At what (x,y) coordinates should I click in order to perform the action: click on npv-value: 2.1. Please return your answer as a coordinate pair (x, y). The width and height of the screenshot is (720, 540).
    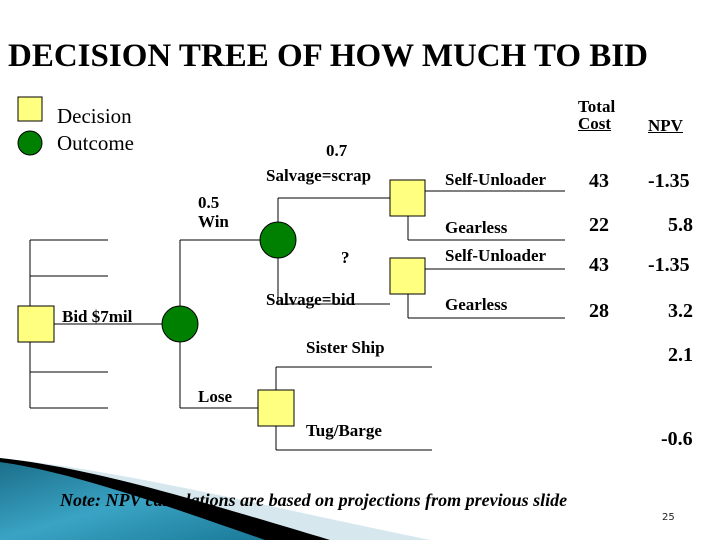
    Looking at the image, I should click on (680, 355).